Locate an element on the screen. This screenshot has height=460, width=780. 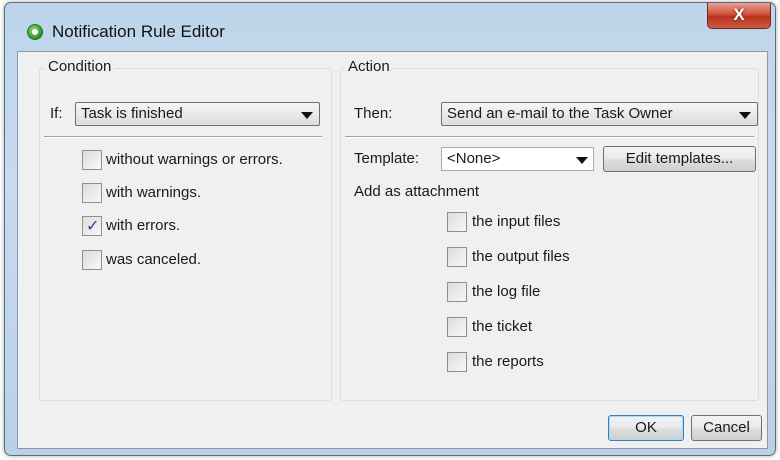
template-dropdown-button is located at coordinates (584, 159).